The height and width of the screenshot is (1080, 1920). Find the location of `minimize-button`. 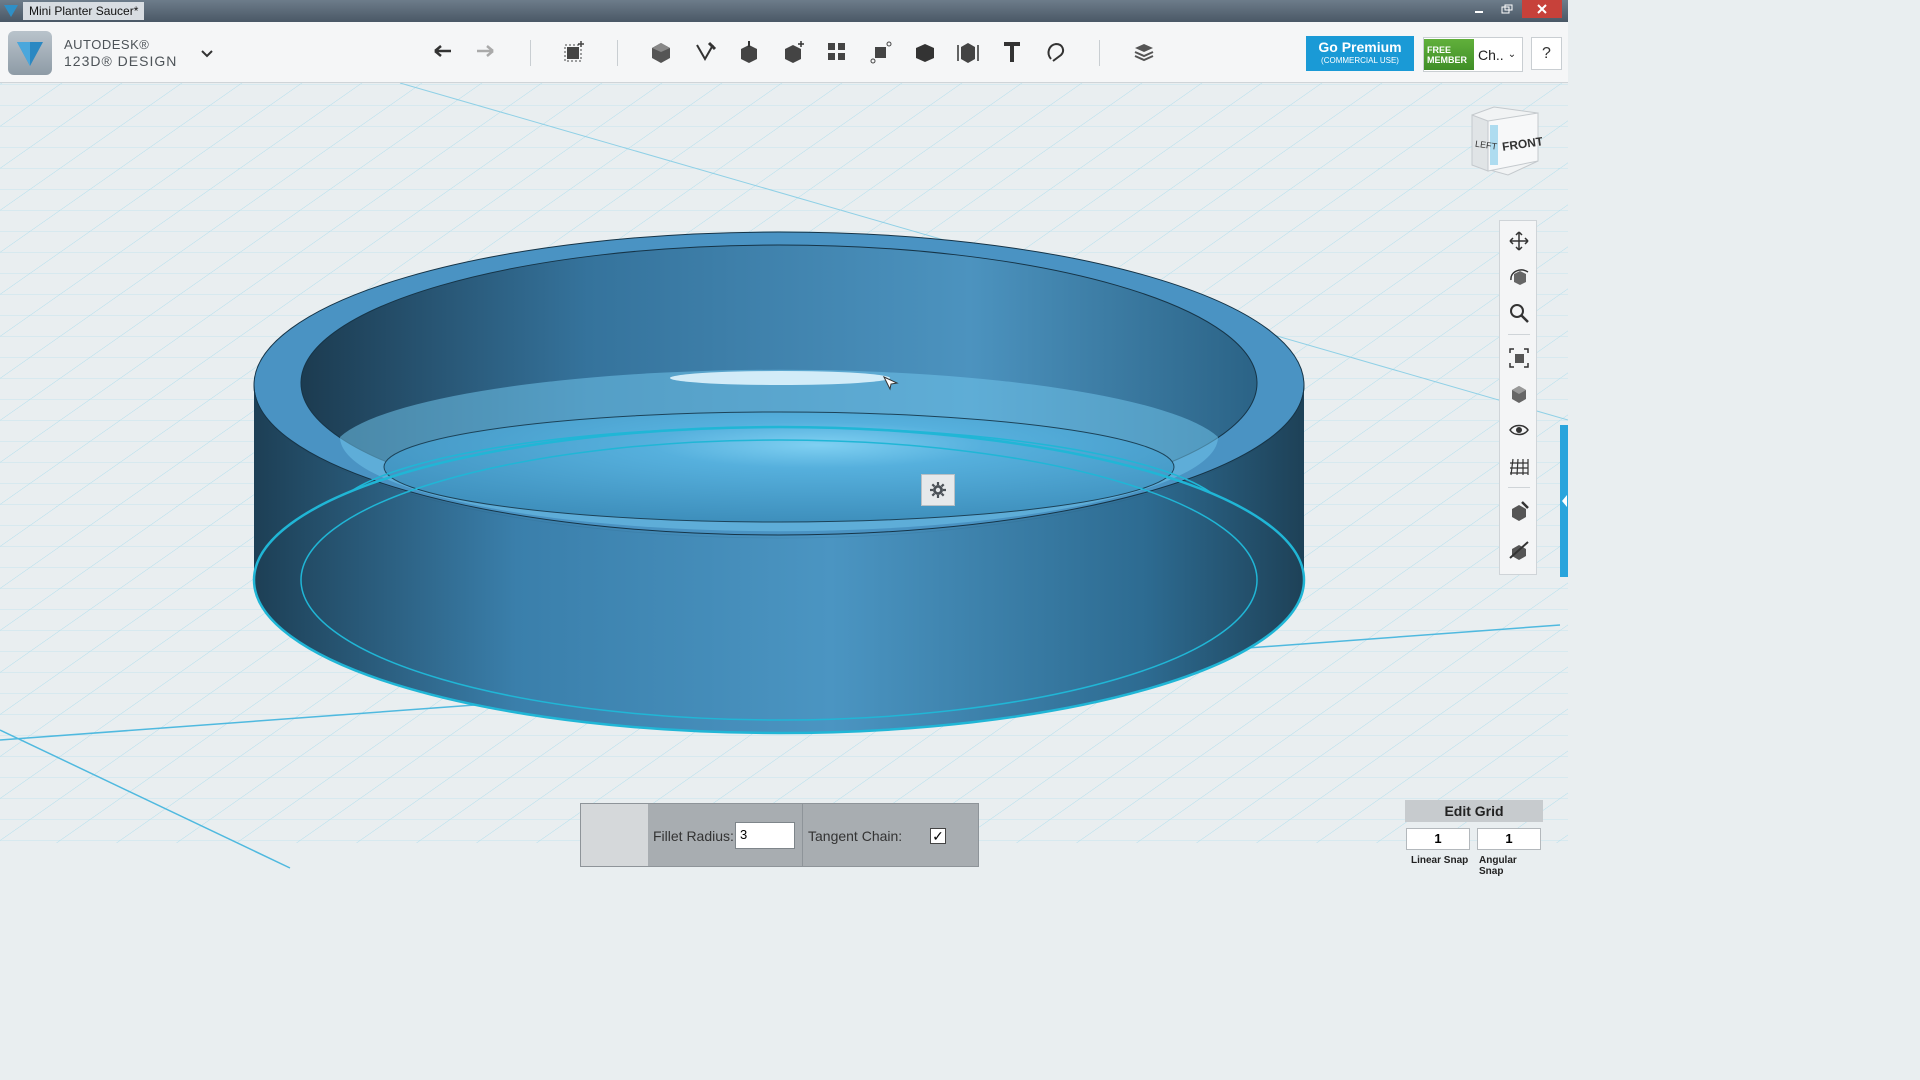

minimize-button is located at coordinates (1479, 9).